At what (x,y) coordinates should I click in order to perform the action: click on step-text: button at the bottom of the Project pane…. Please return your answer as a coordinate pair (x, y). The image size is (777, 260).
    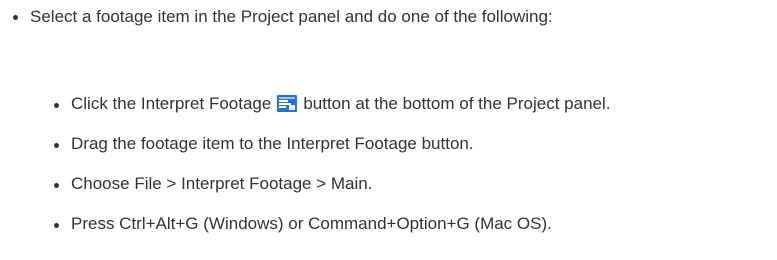
    Looking at the image, I should click on (457, 103).